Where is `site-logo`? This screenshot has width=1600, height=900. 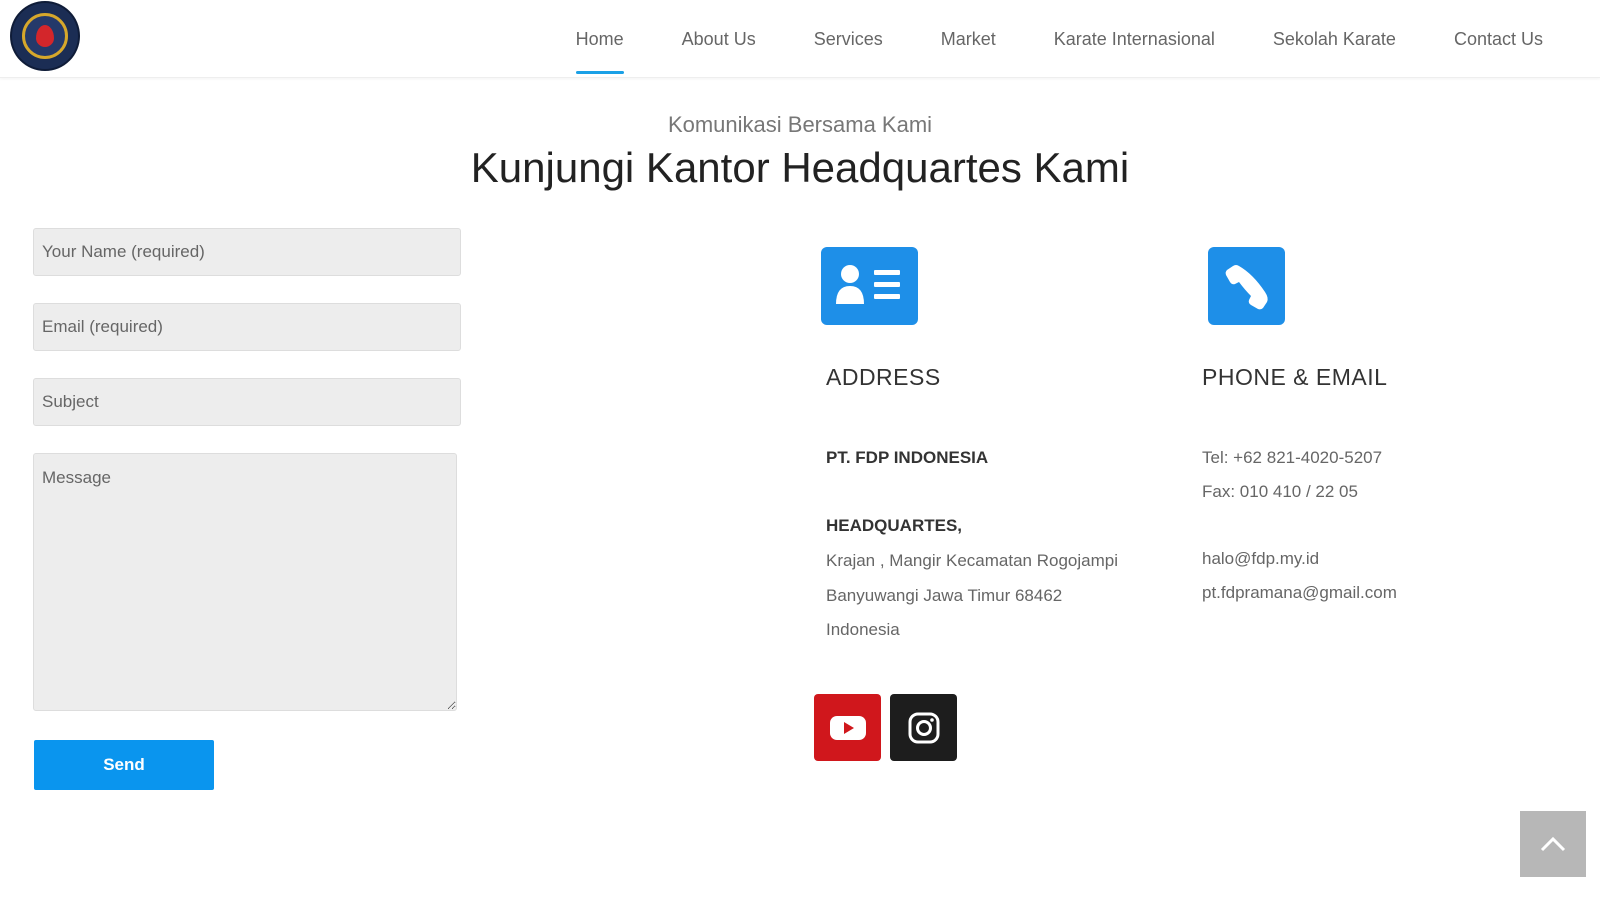 site-logo is located at coordinates (45, 36).